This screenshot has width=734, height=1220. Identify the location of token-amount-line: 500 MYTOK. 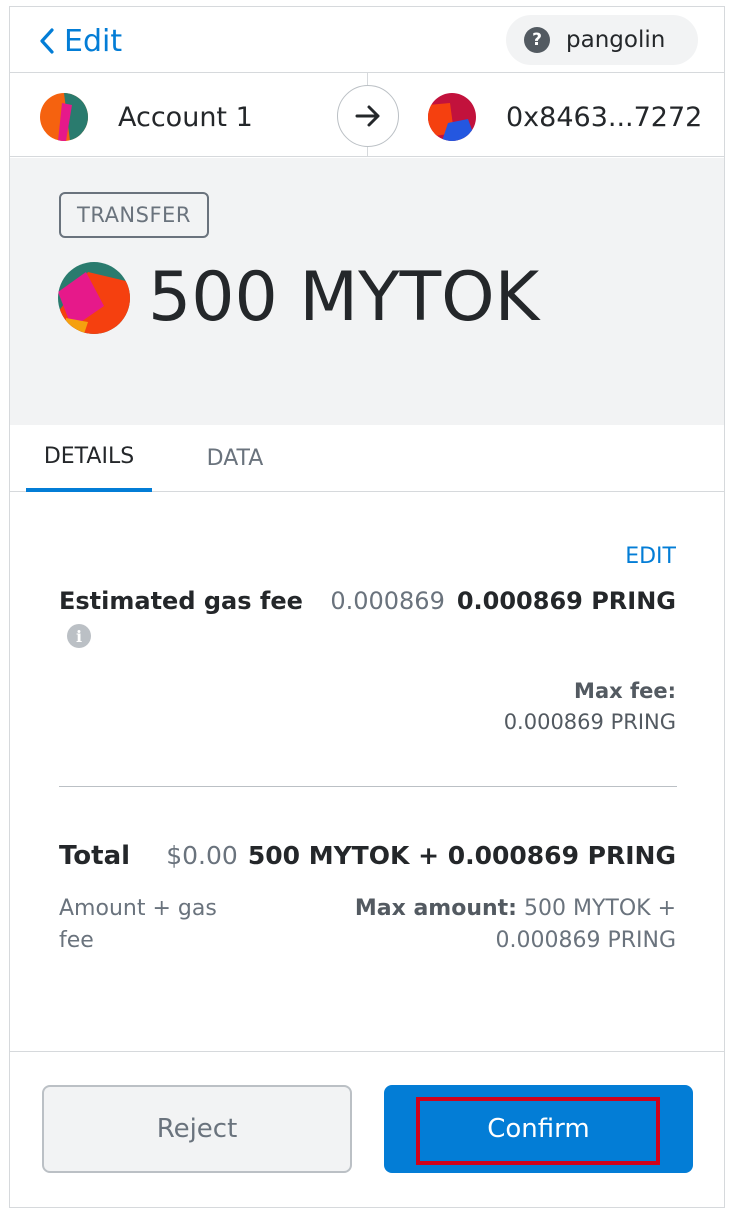
(298, 297).